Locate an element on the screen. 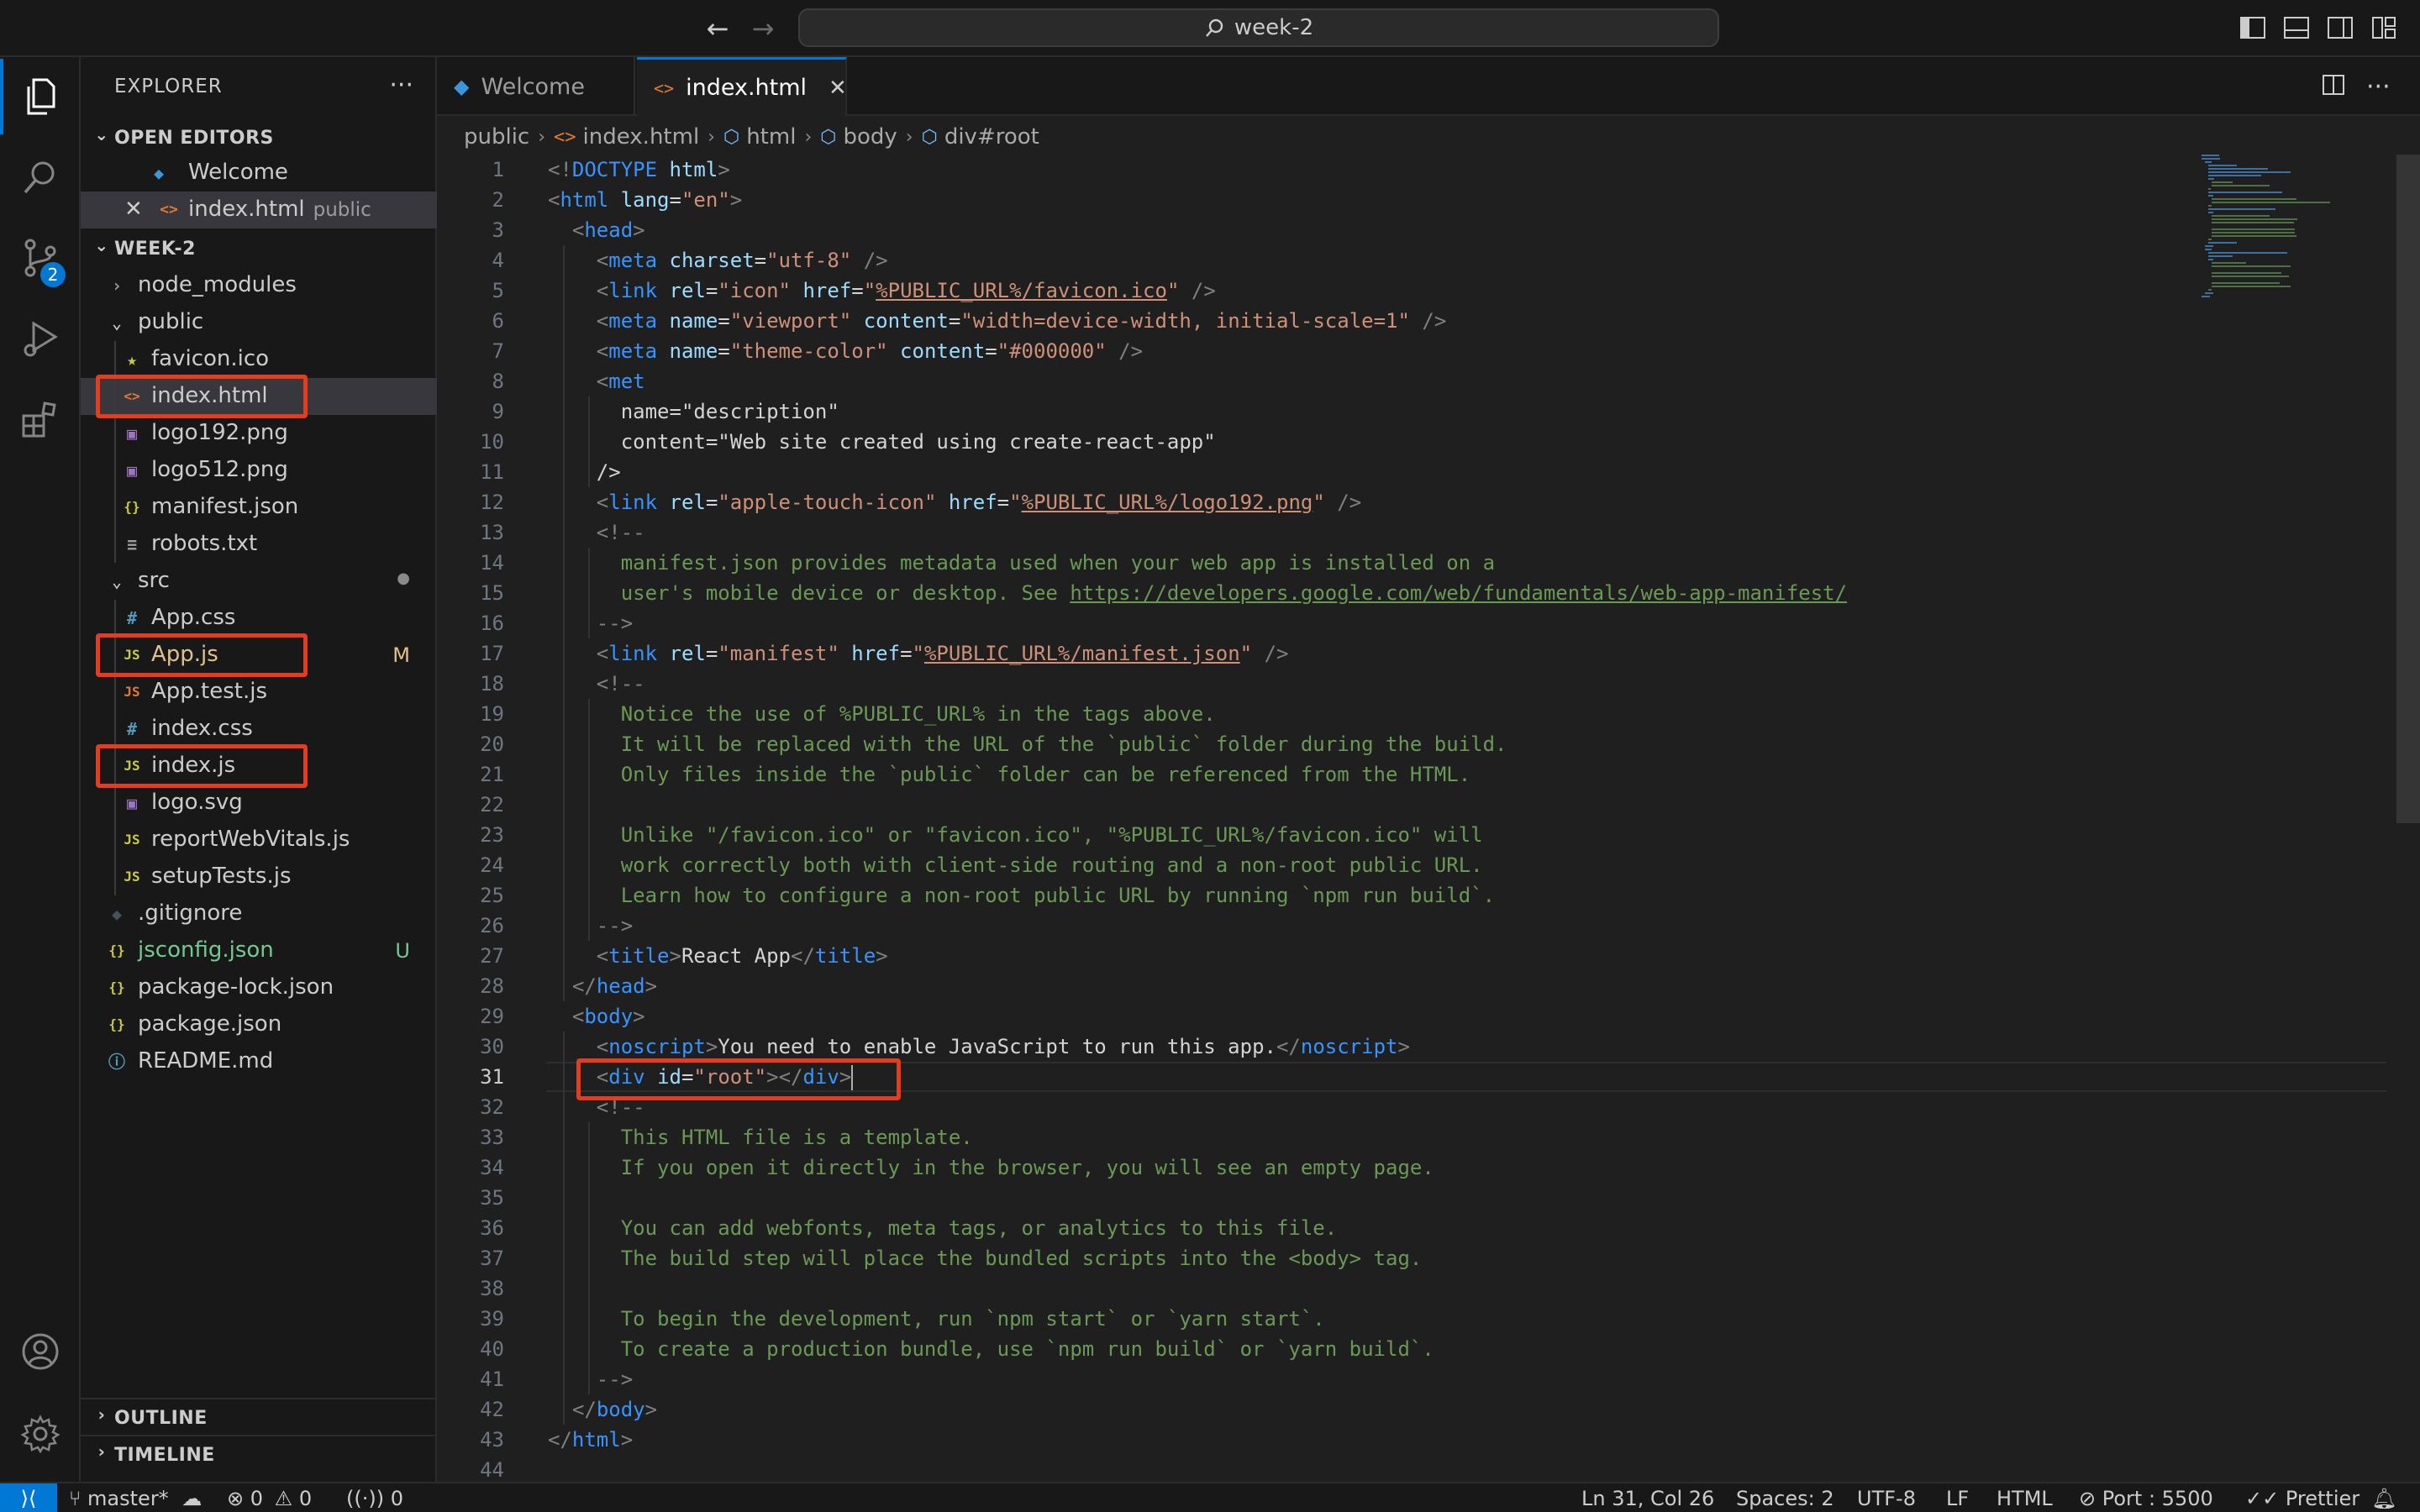 The width and height of the screenshot is (2420, 1512). back-arrow-icon: ← is located at coordinates (718, 28).